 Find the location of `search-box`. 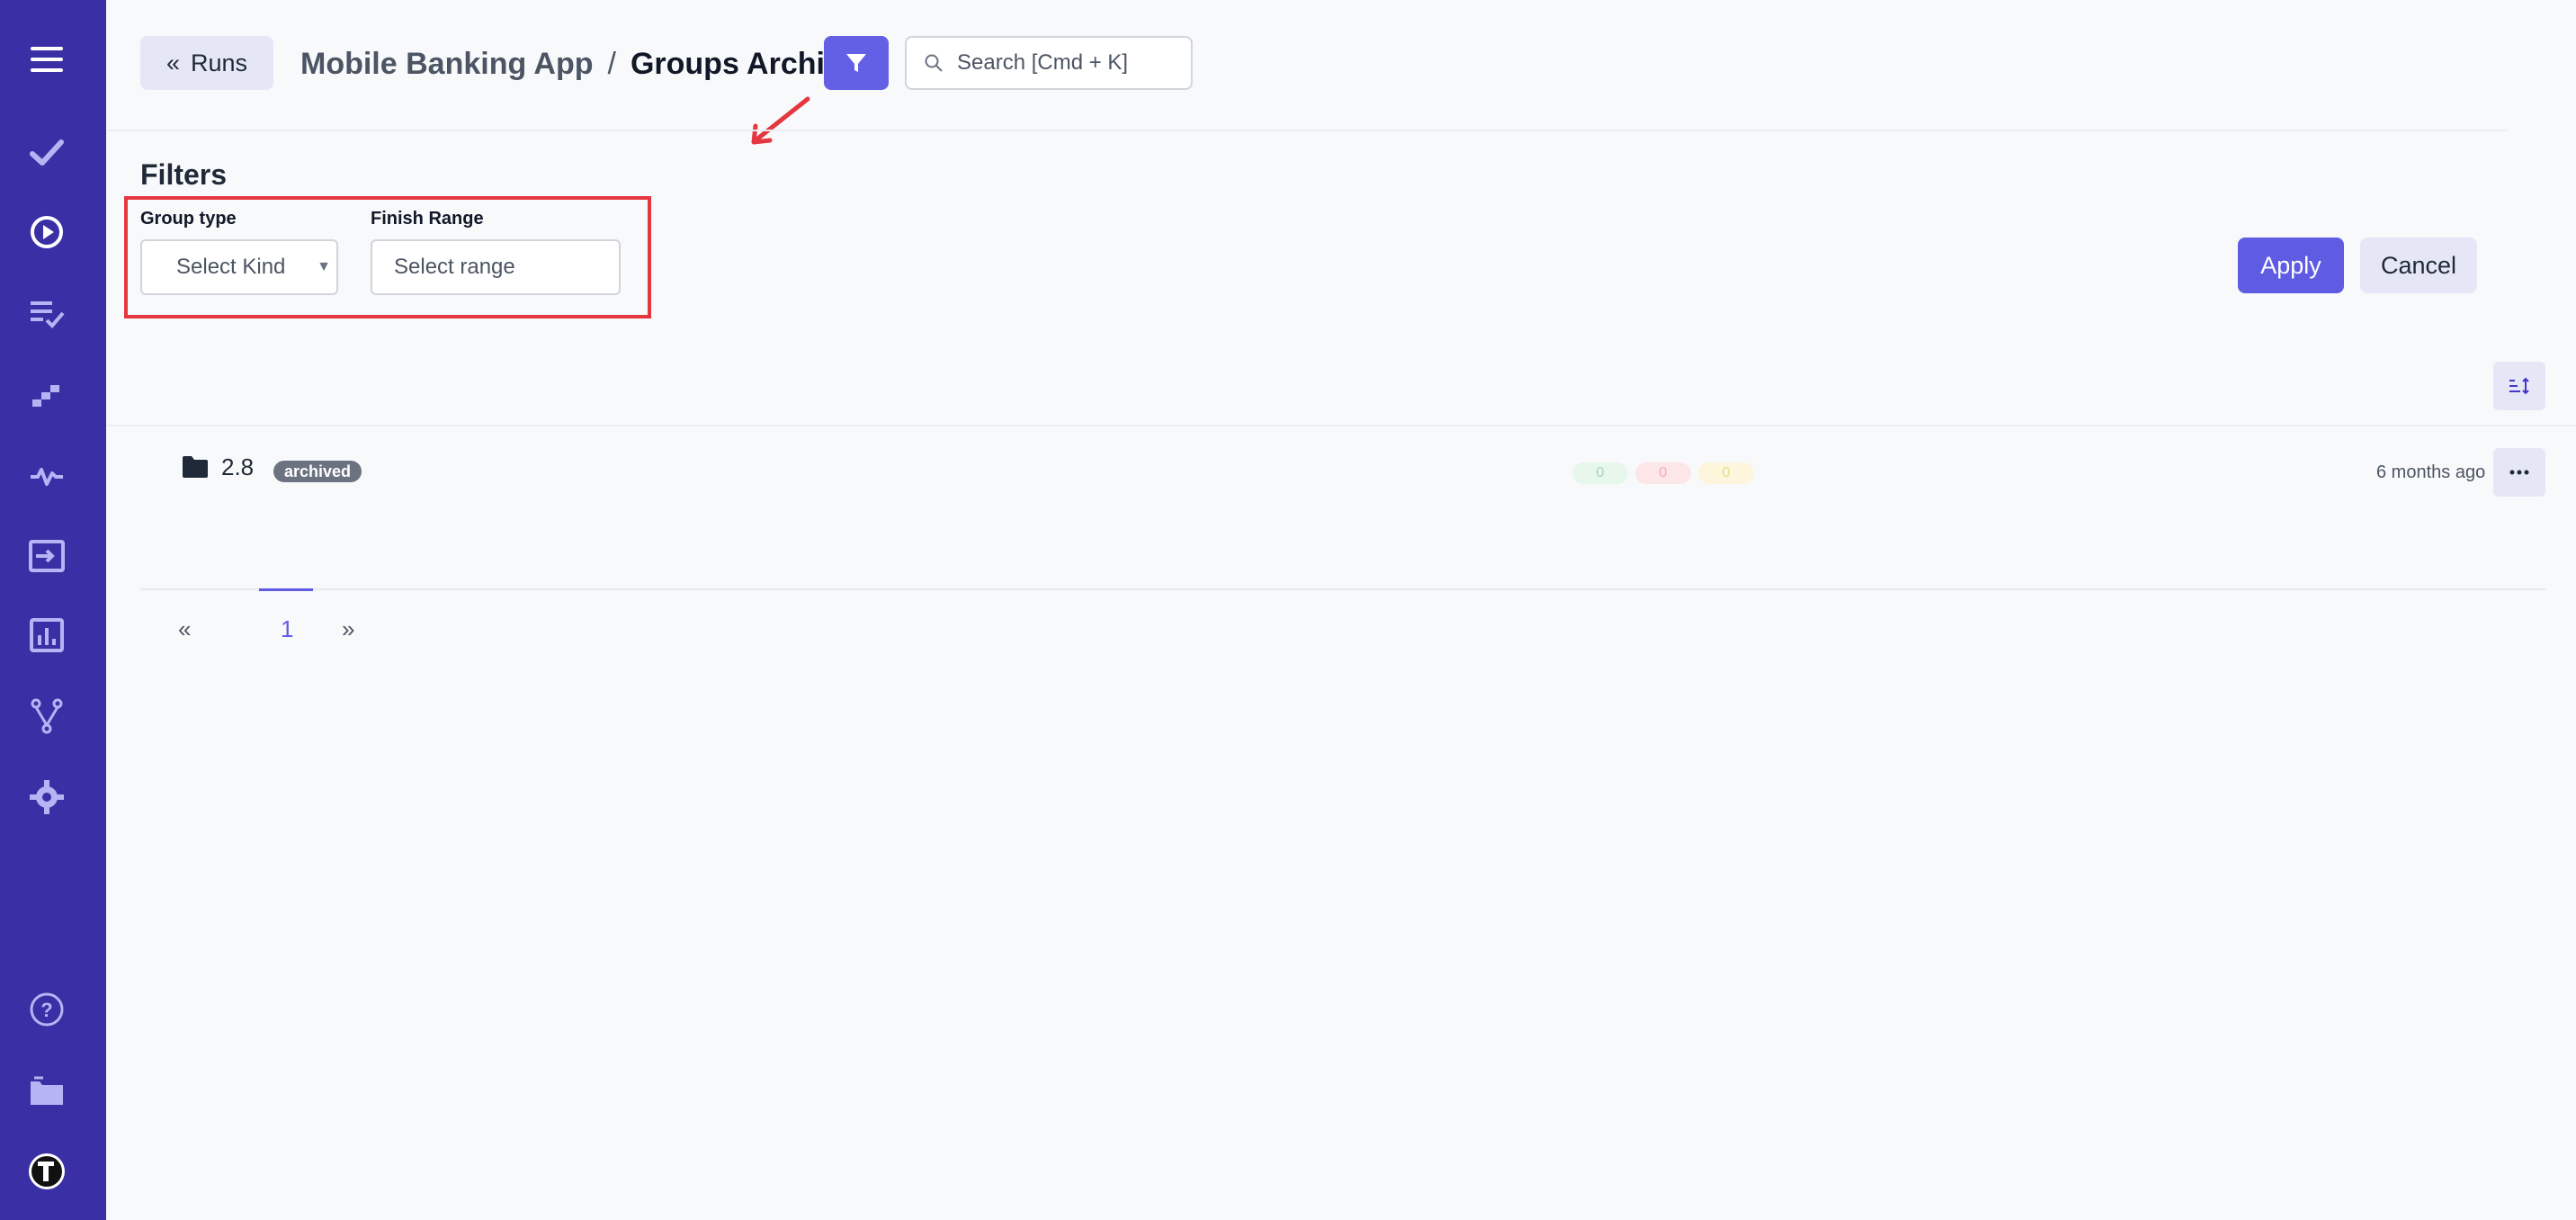

search-box is located at coordinates (1049, 63).